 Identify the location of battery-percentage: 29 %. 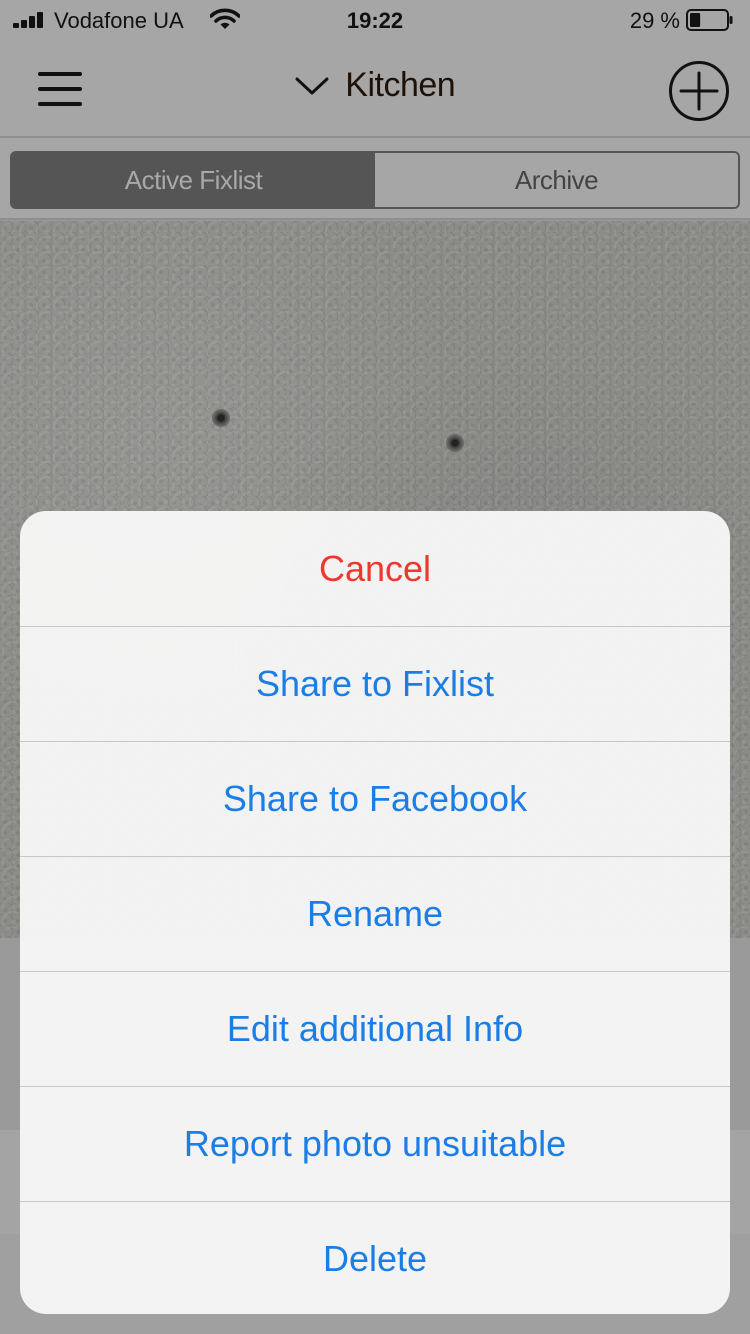
(654, 20).